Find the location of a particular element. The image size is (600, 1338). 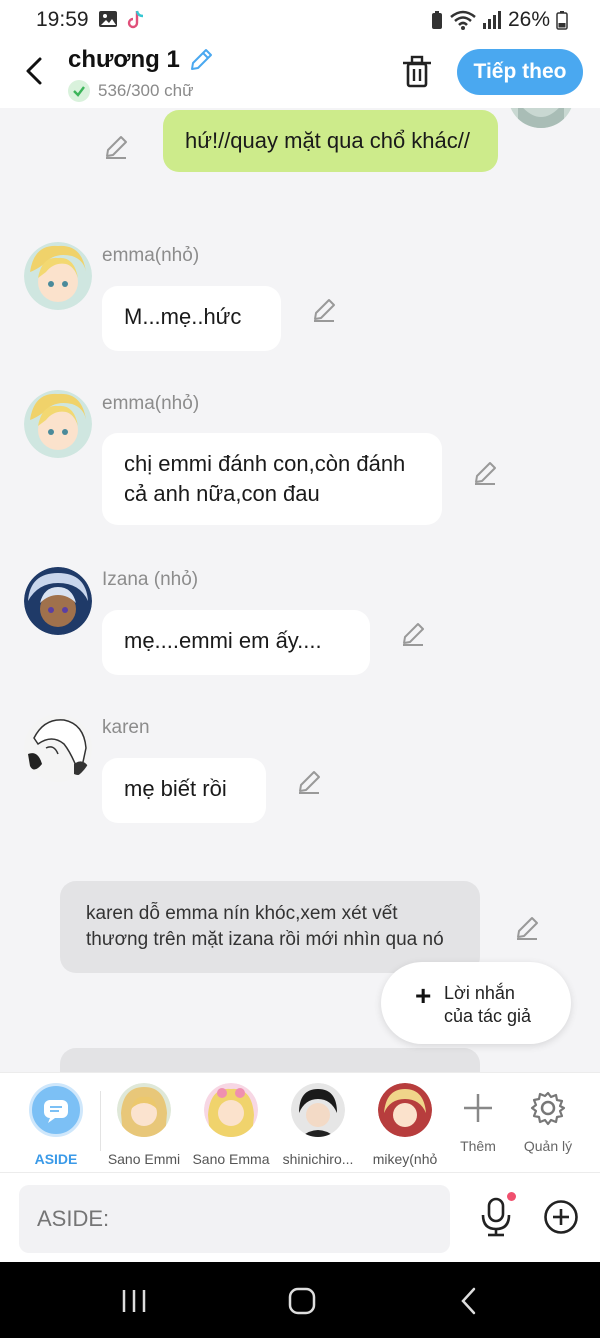

aside-avatar is located at coordinates (56, 1110).